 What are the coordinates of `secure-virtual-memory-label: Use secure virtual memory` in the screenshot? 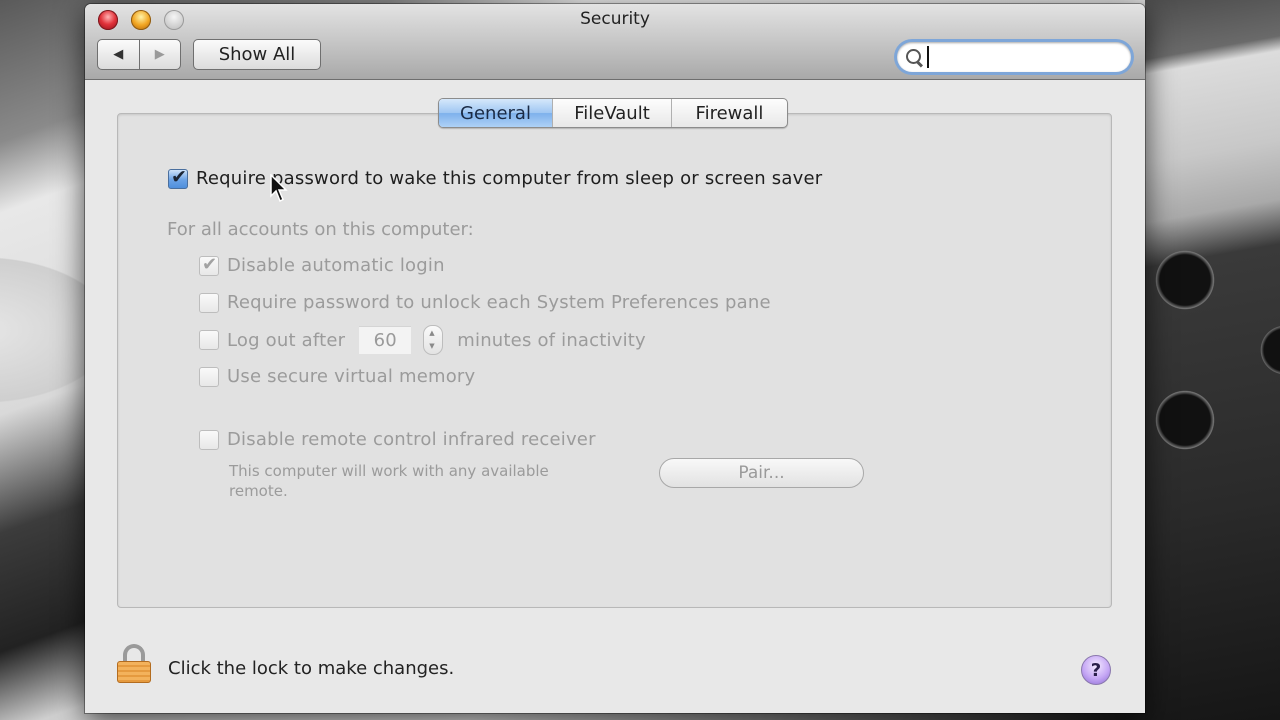 It's located at (351, 376).